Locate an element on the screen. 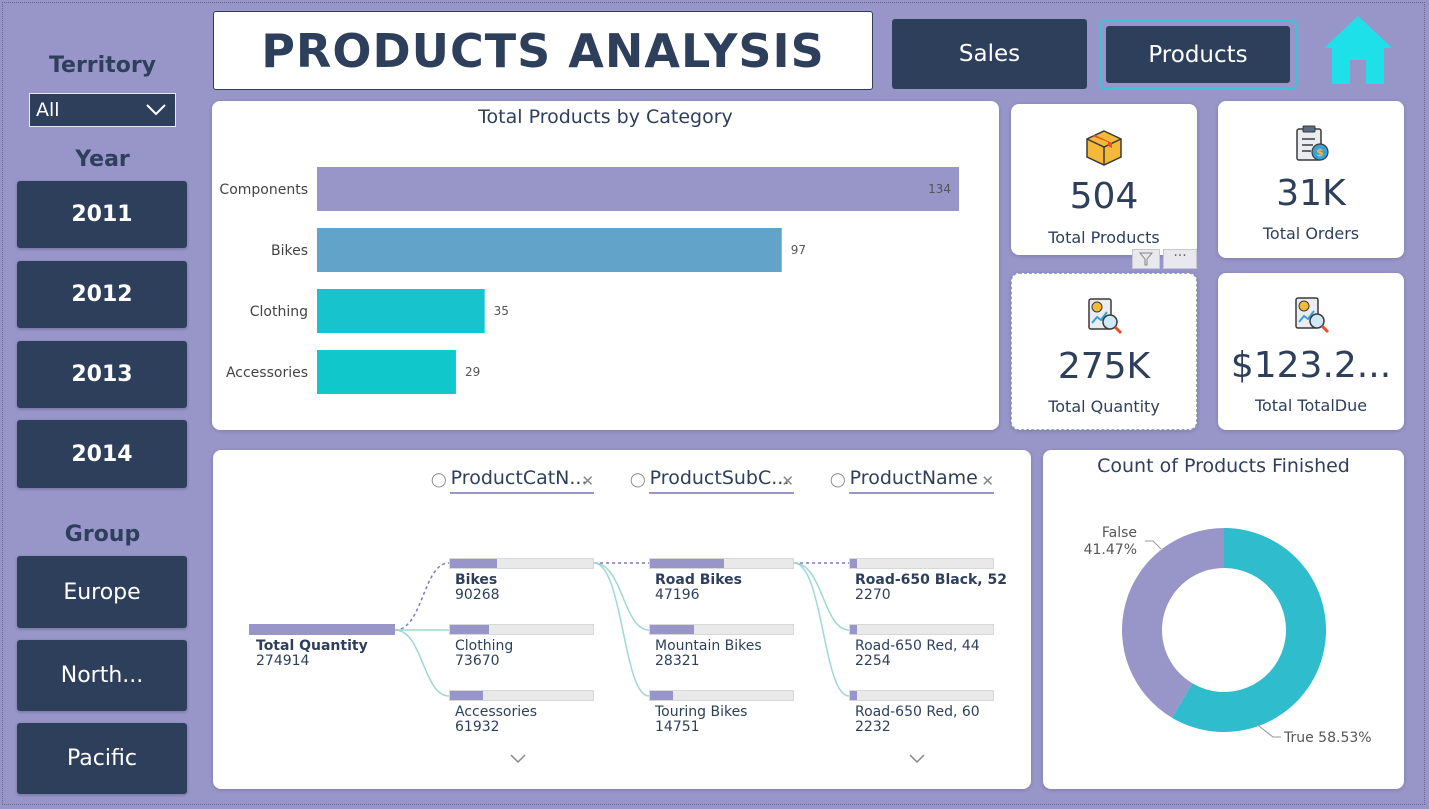 The image size is (1429, 809). group-button-europe: Europe is located at coordinates (102, 592).